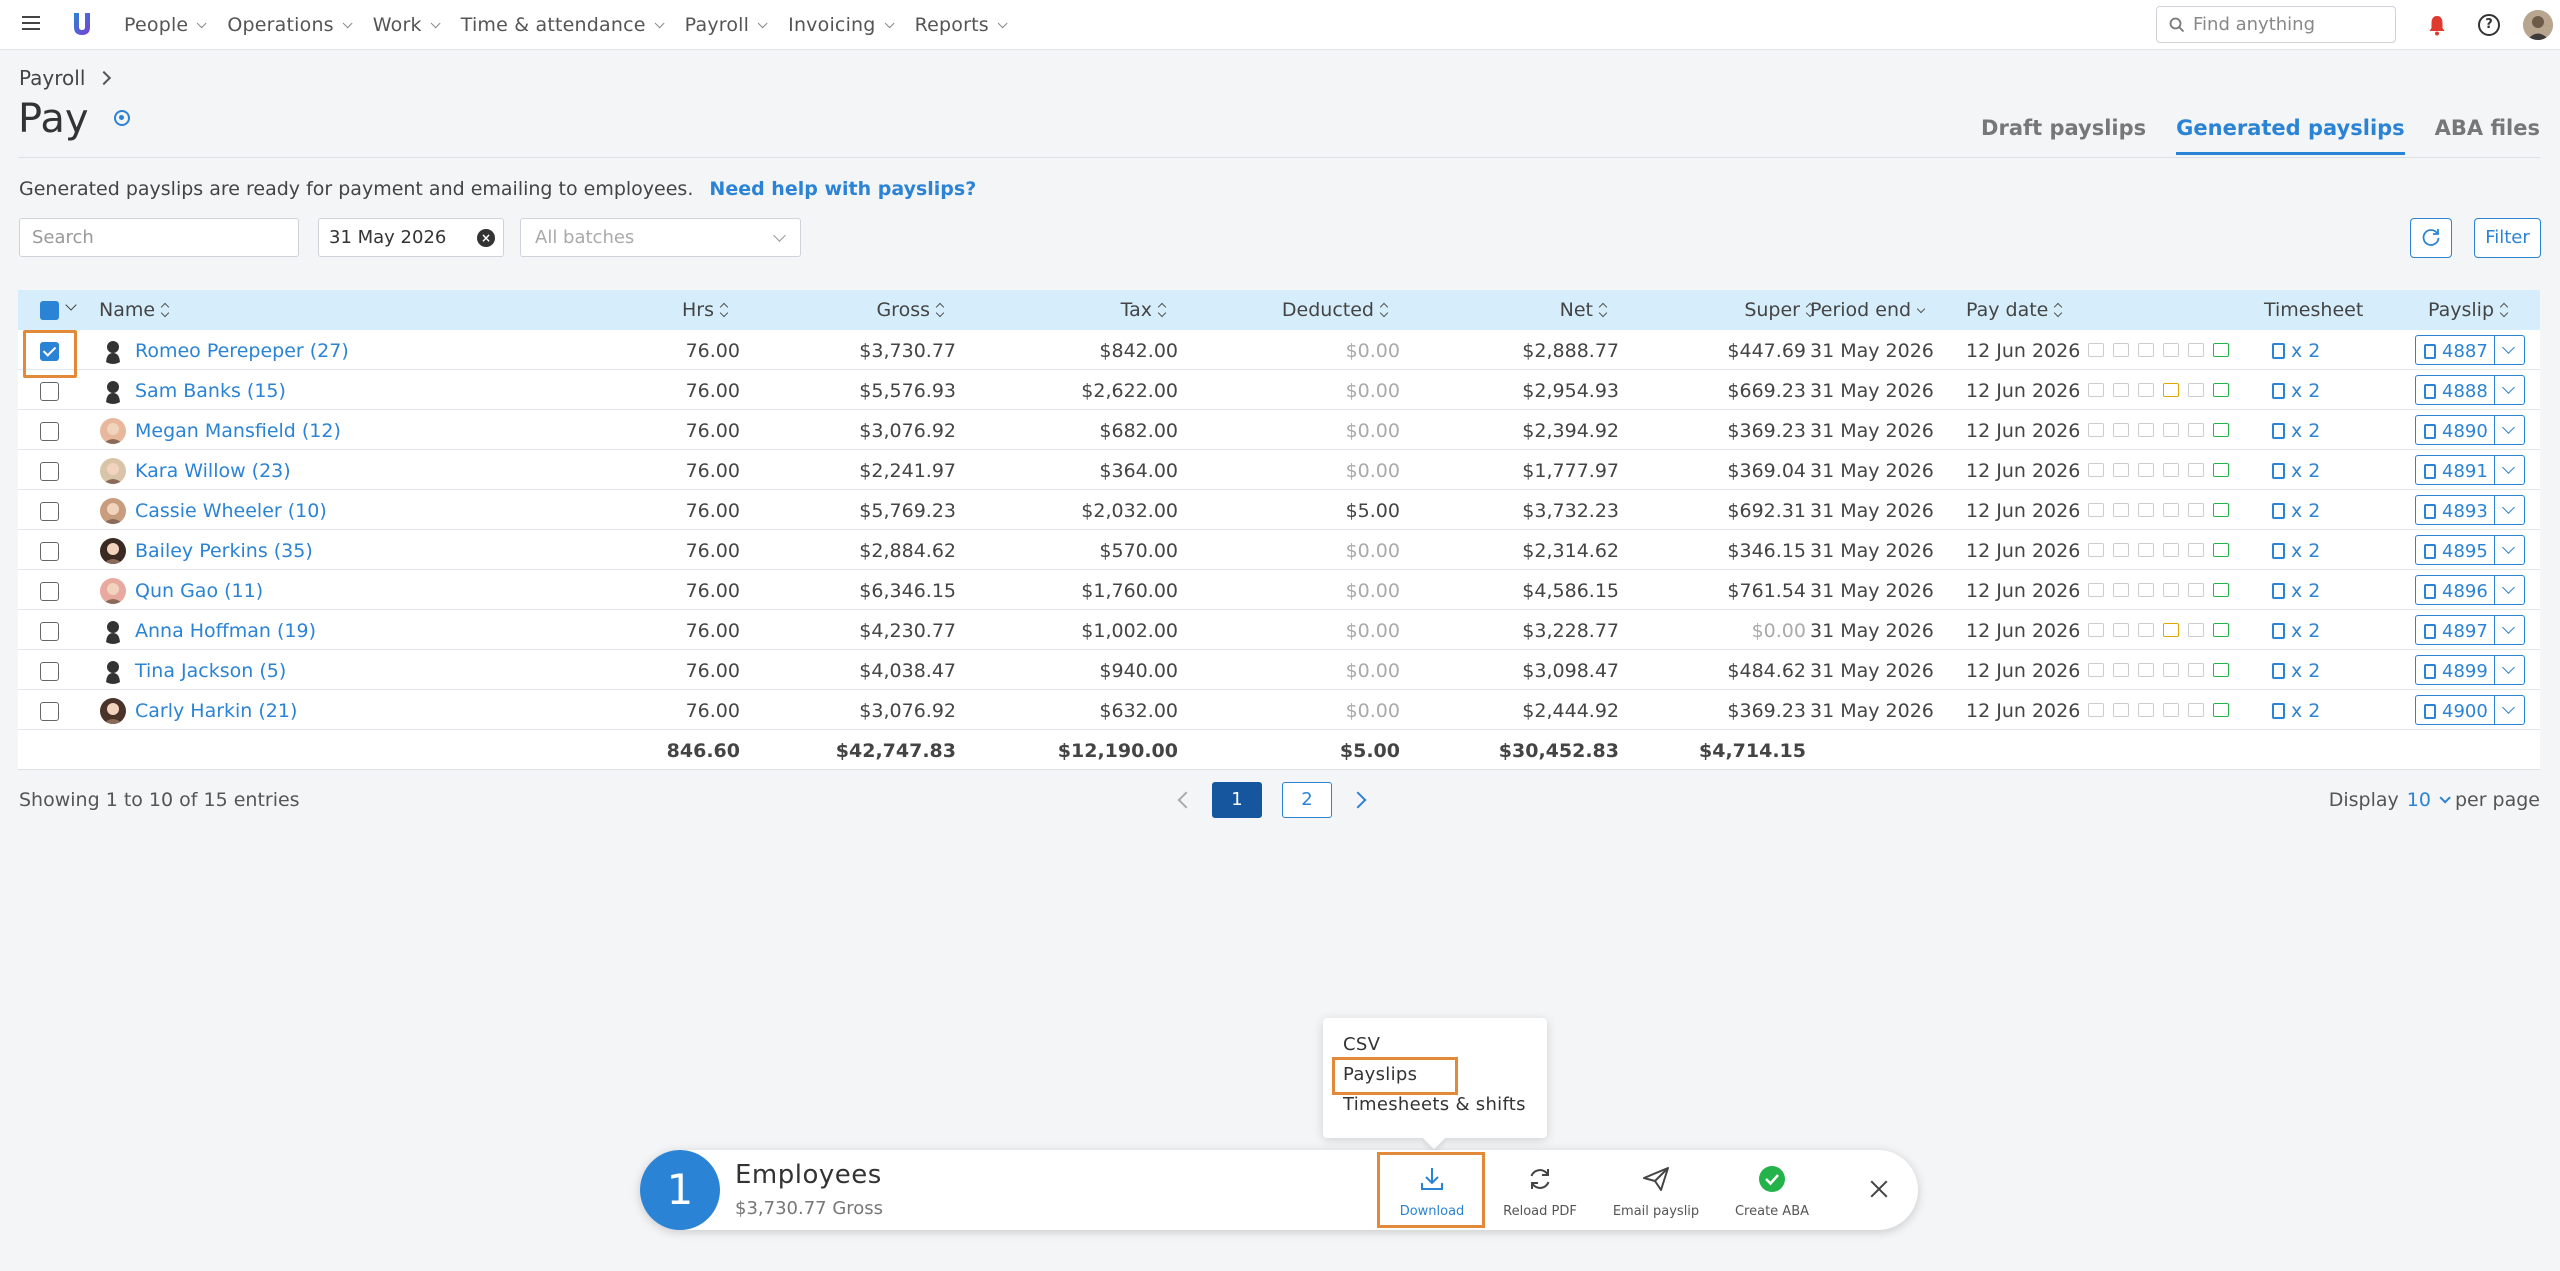 The height and width of the screenshot is (1271, 2560). What do you see at coordinates (2455, 350) in the screenshot?
I see `payslip-button: 4887` at bounding box center [2455, 350].